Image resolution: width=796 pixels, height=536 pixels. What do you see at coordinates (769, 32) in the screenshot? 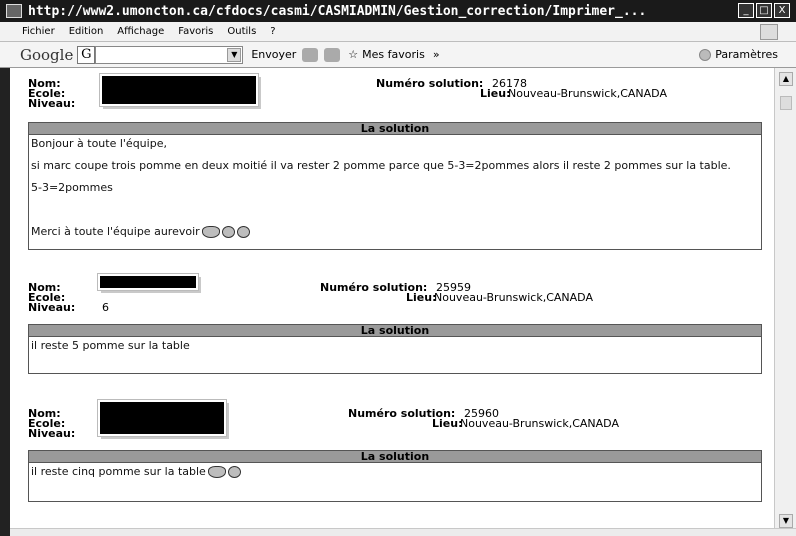
I see `windows-logo-icon` at bounding box center [769, 32].